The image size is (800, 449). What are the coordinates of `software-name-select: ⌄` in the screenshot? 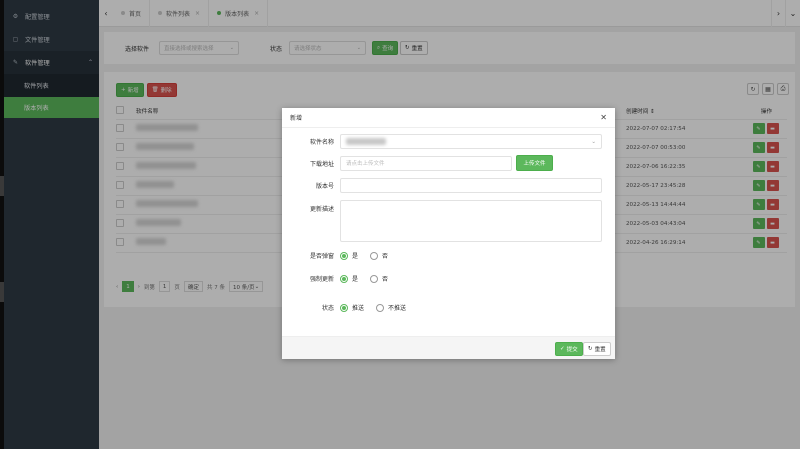 It's located at (471, 141).